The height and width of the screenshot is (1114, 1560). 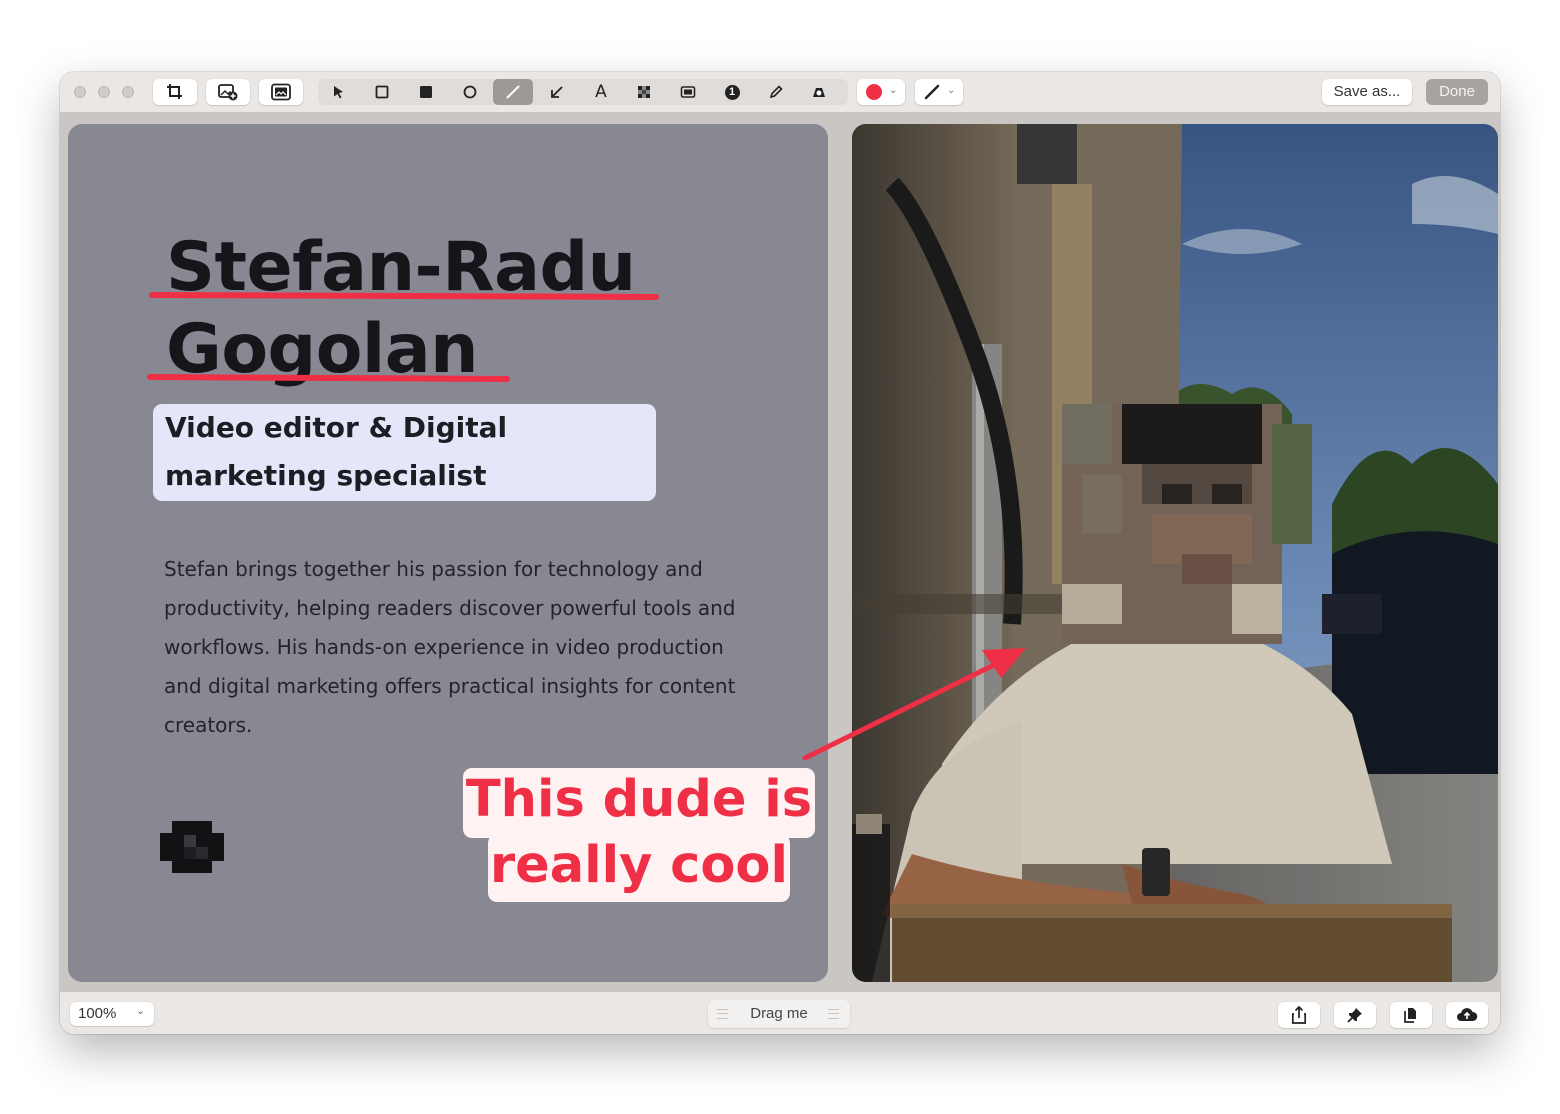 I want to click on crop-icon, so click(x=174, y=91).